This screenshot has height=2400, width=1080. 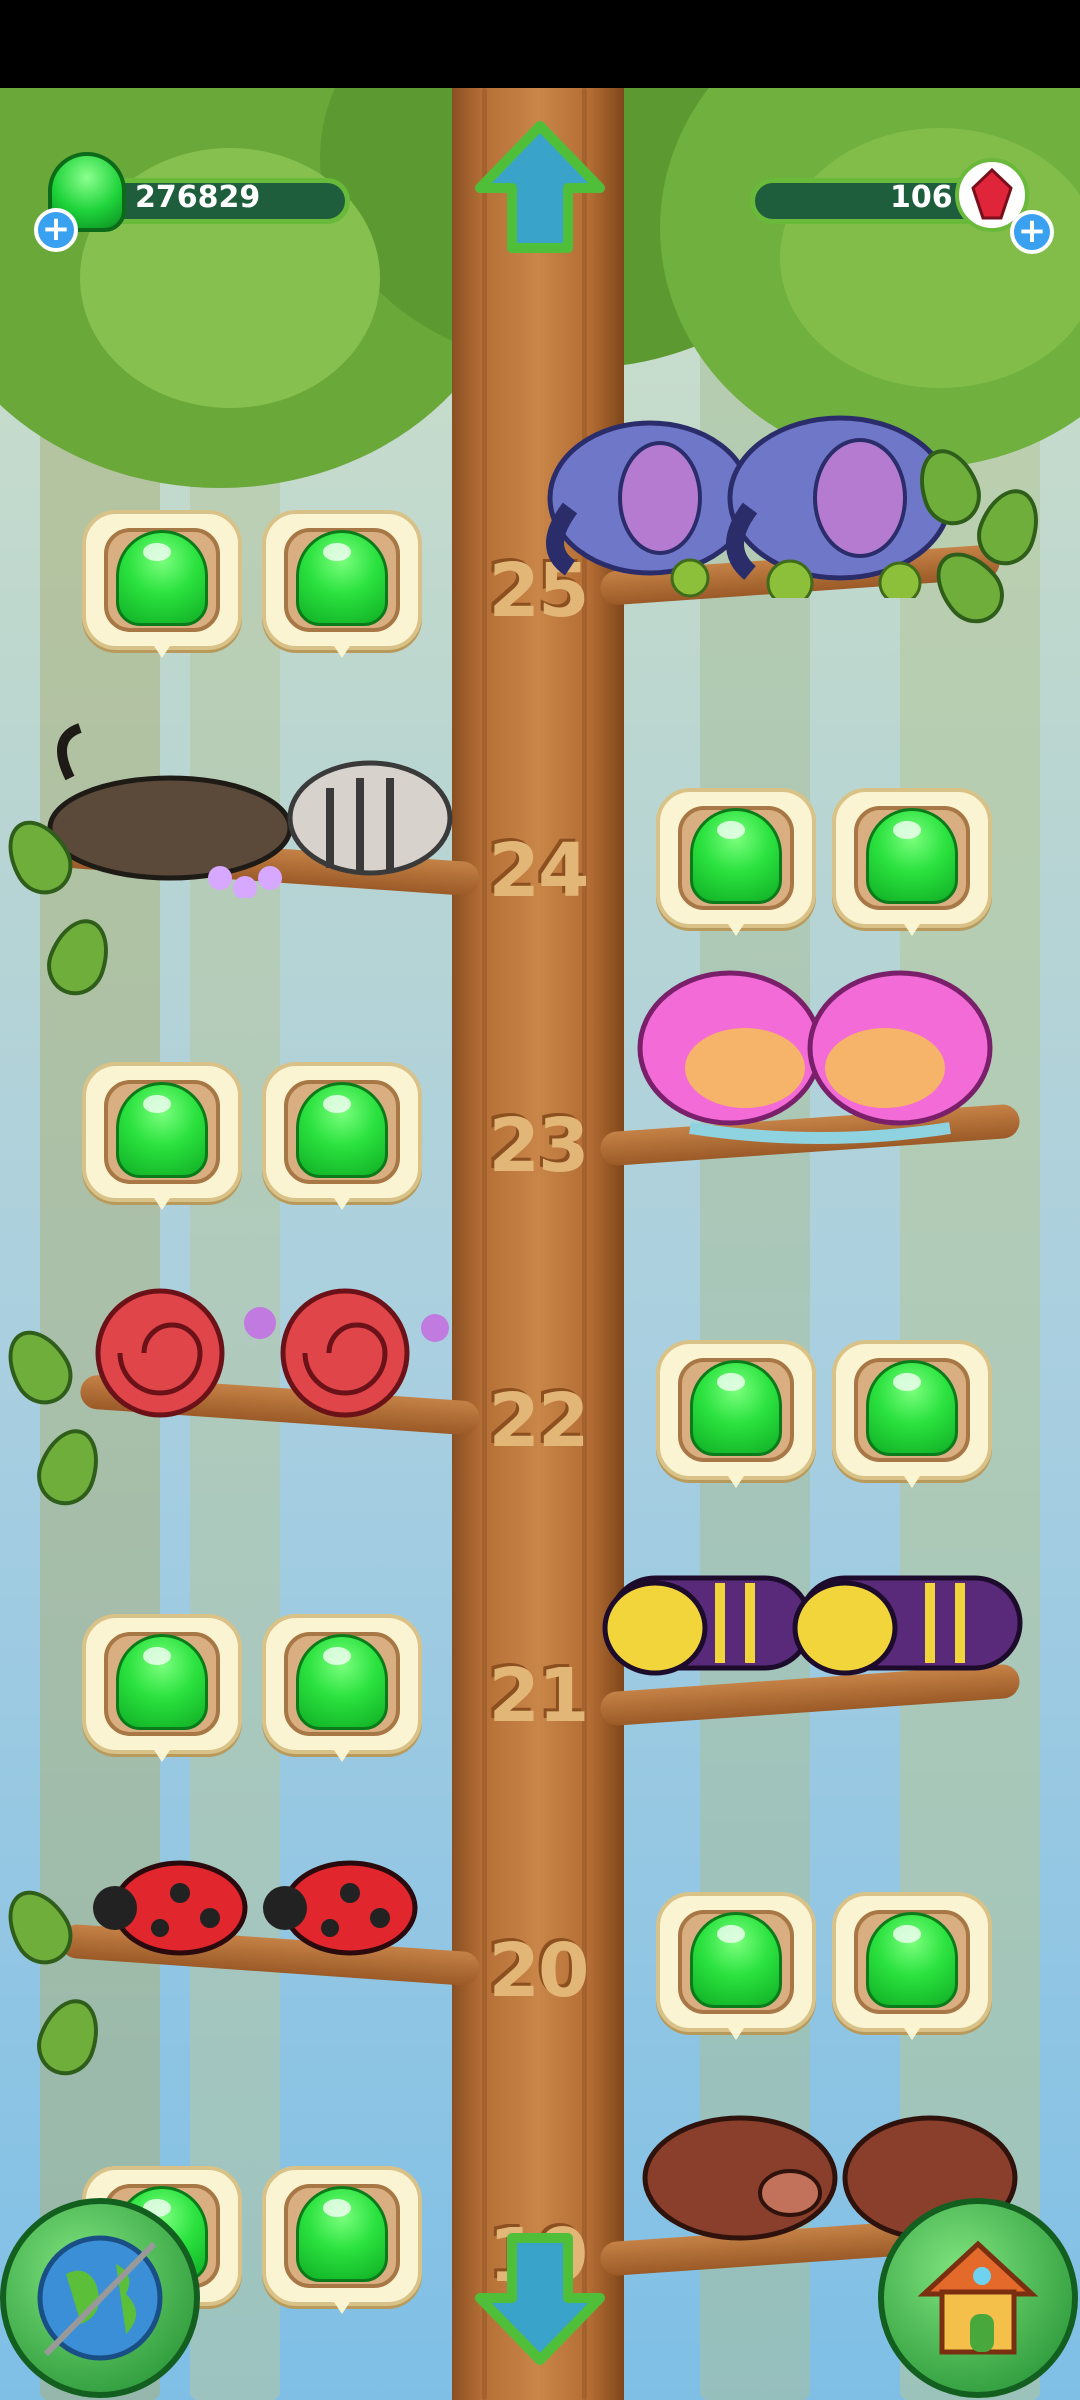 I want to click on jelly-counter: 276829 +, so click(x=195, y=190).